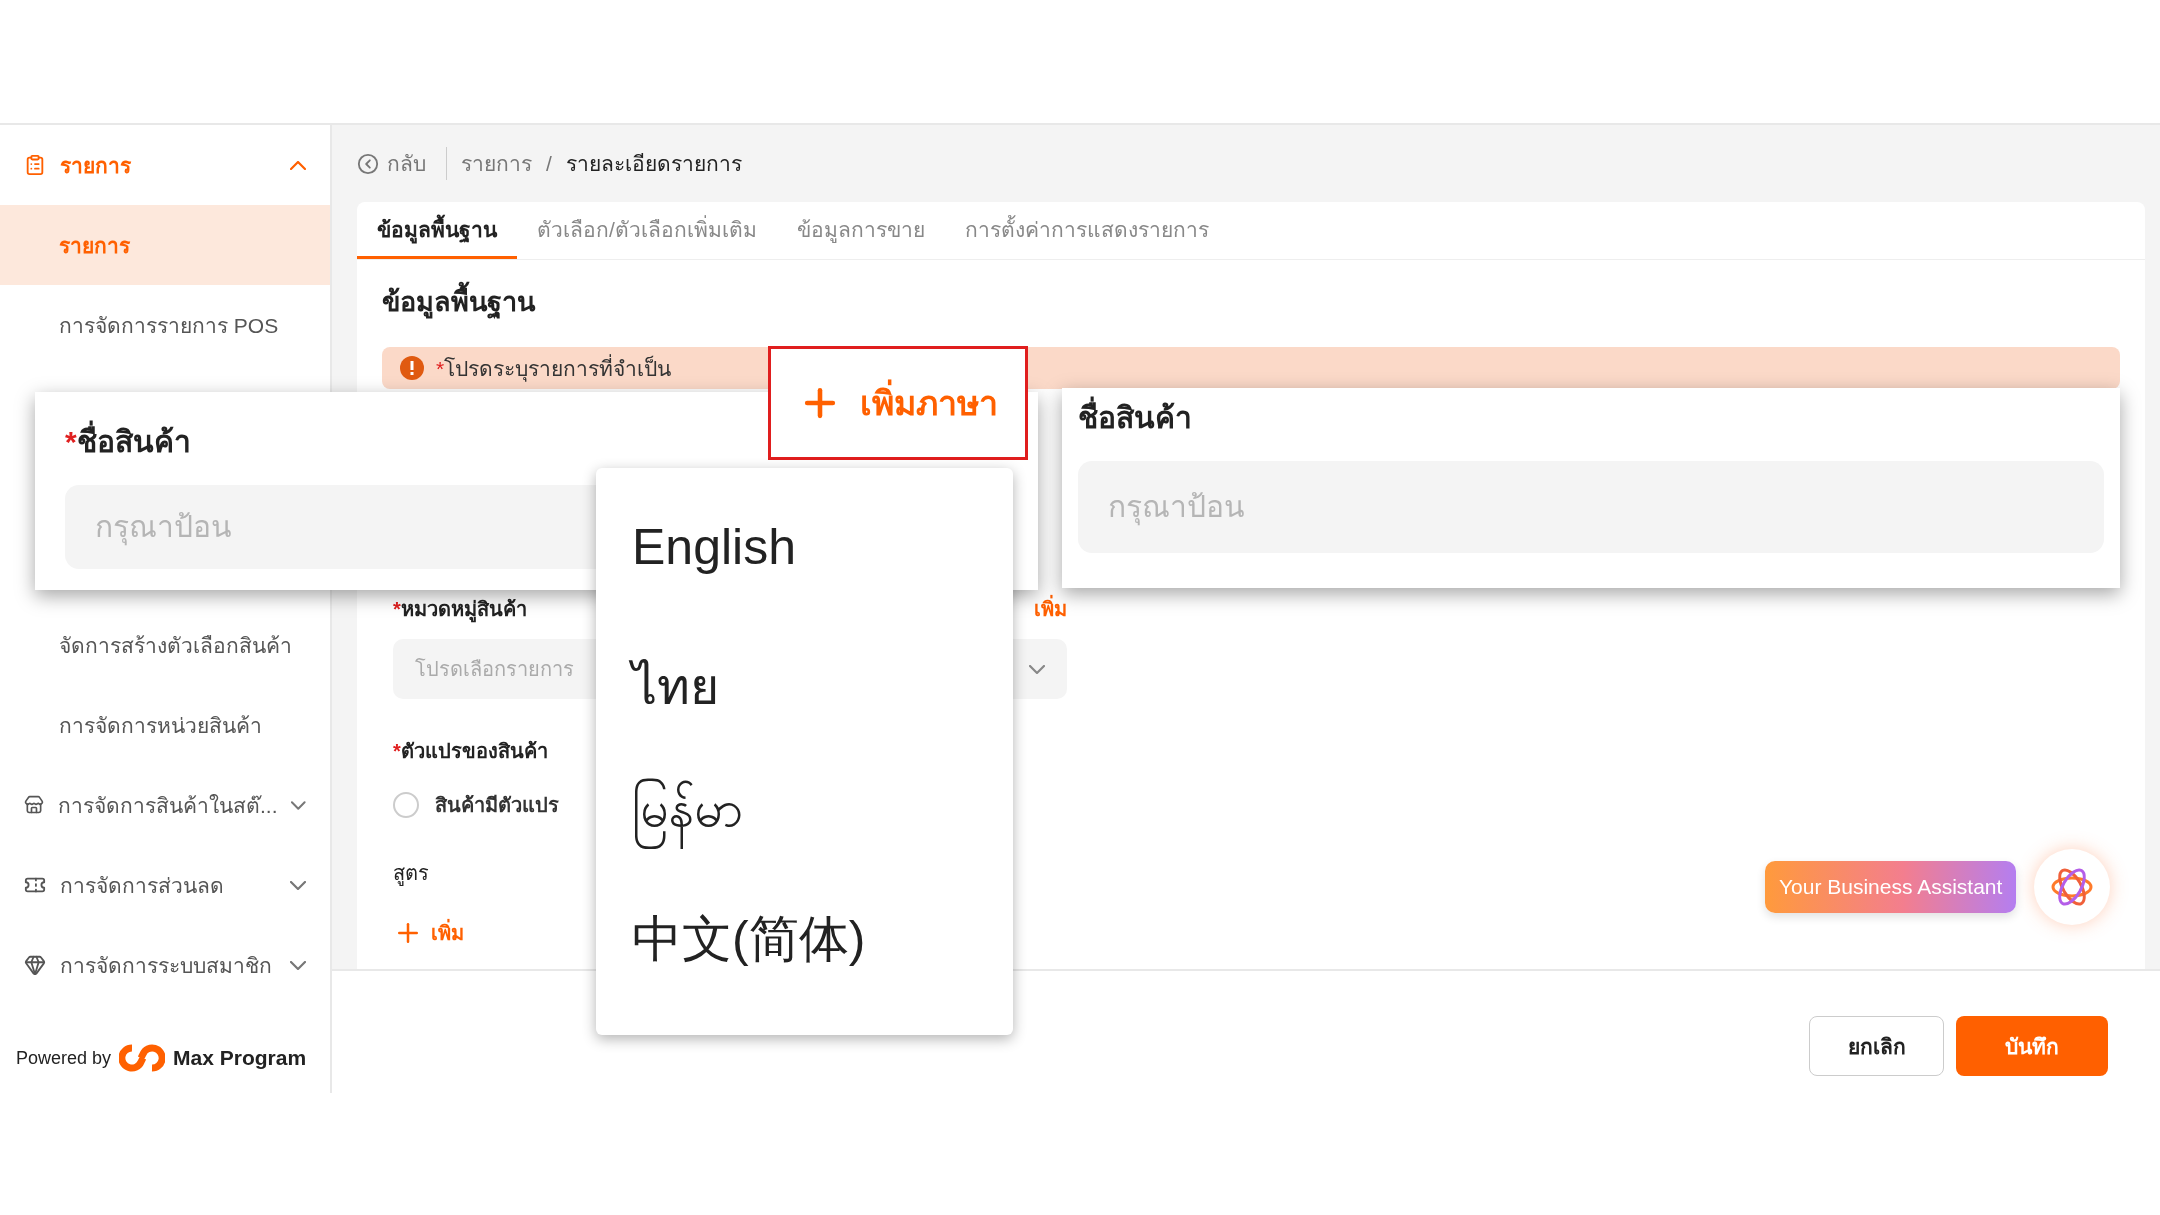  Describe the element at coordinates (240, 1058) in the screenshot. I see `brand-name: Max Program` at that location.